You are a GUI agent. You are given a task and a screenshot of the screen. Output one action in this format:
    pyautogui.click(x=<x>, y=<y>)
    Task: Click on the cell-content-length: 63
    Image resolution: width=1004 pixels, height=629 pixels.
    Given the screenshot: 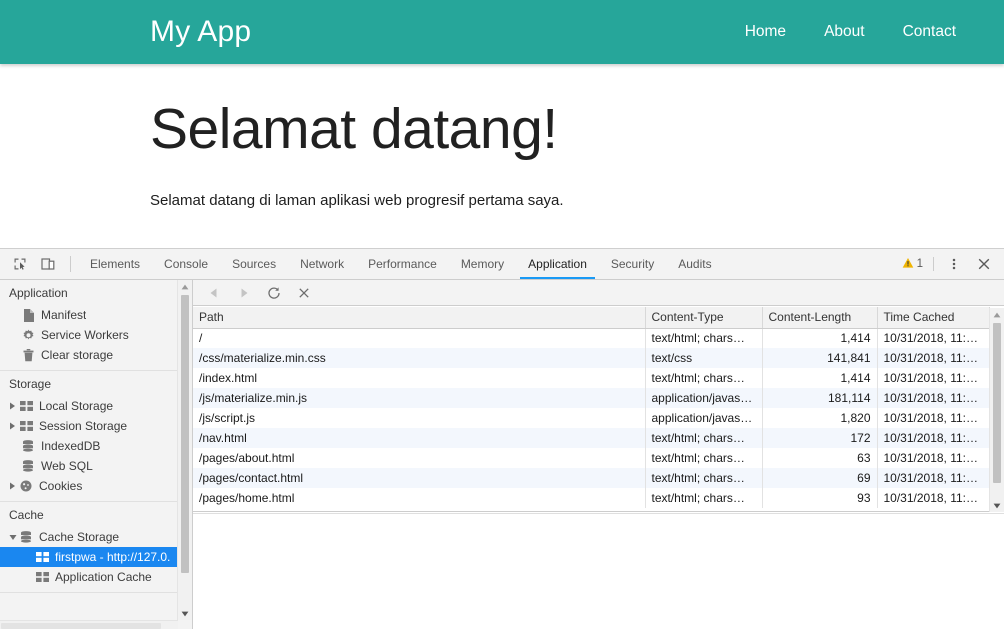 What is the action you would take?
    pyautogui.click(x=820, y=458)
    